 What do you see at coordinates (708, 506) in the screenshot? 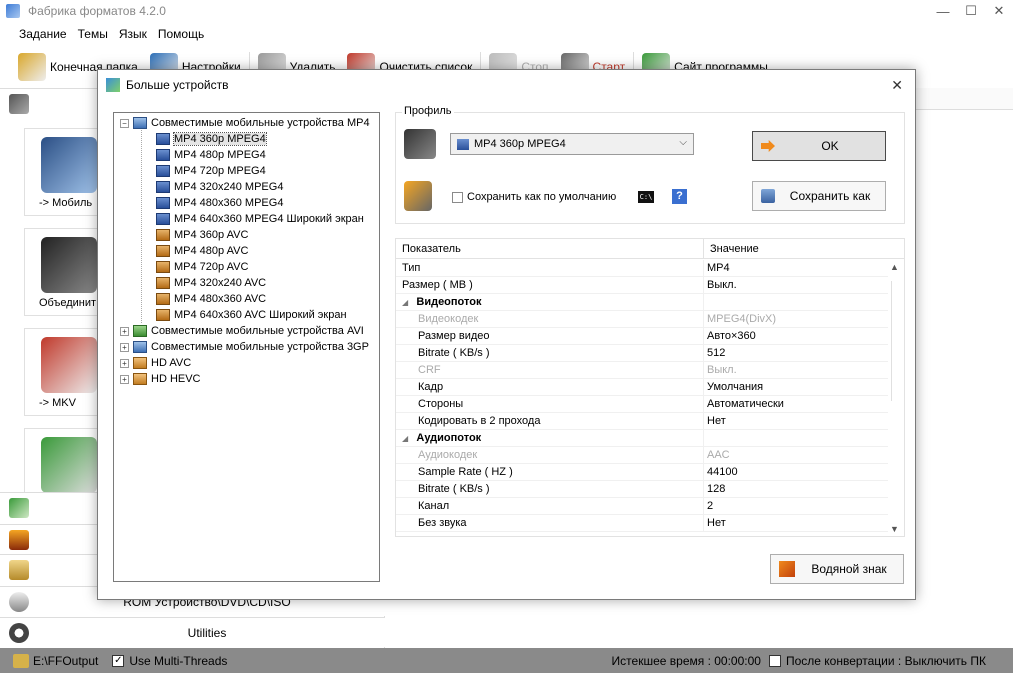
I see `grid-row-value: 2` at bounding box center [708, 506].